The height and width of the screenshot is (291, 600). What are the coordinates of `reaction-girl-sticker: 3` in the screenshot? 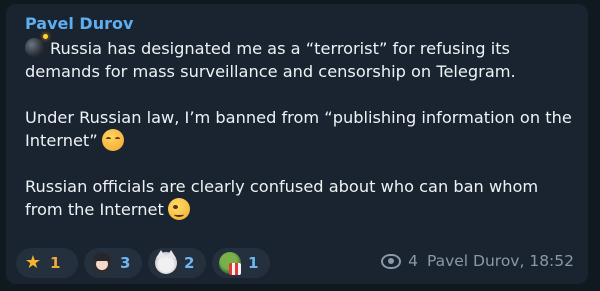 It's located at (113, 263).